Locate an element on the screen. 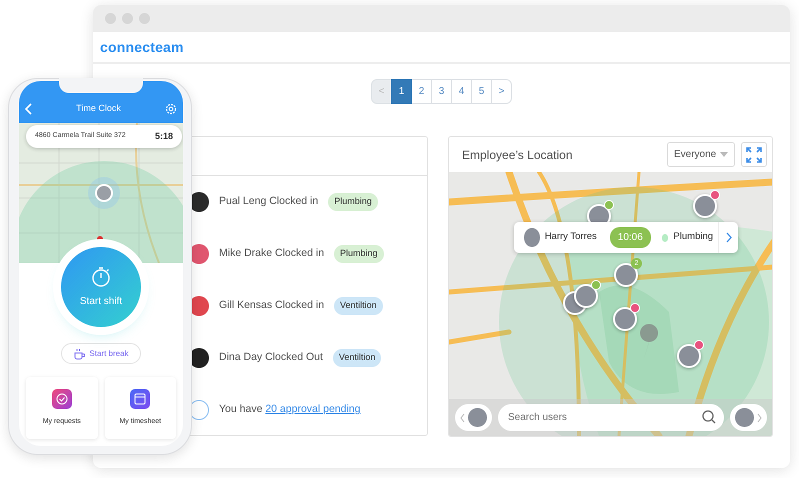  activity-text: Gill Kensas Clocked in is located at coordinates (271, 306).